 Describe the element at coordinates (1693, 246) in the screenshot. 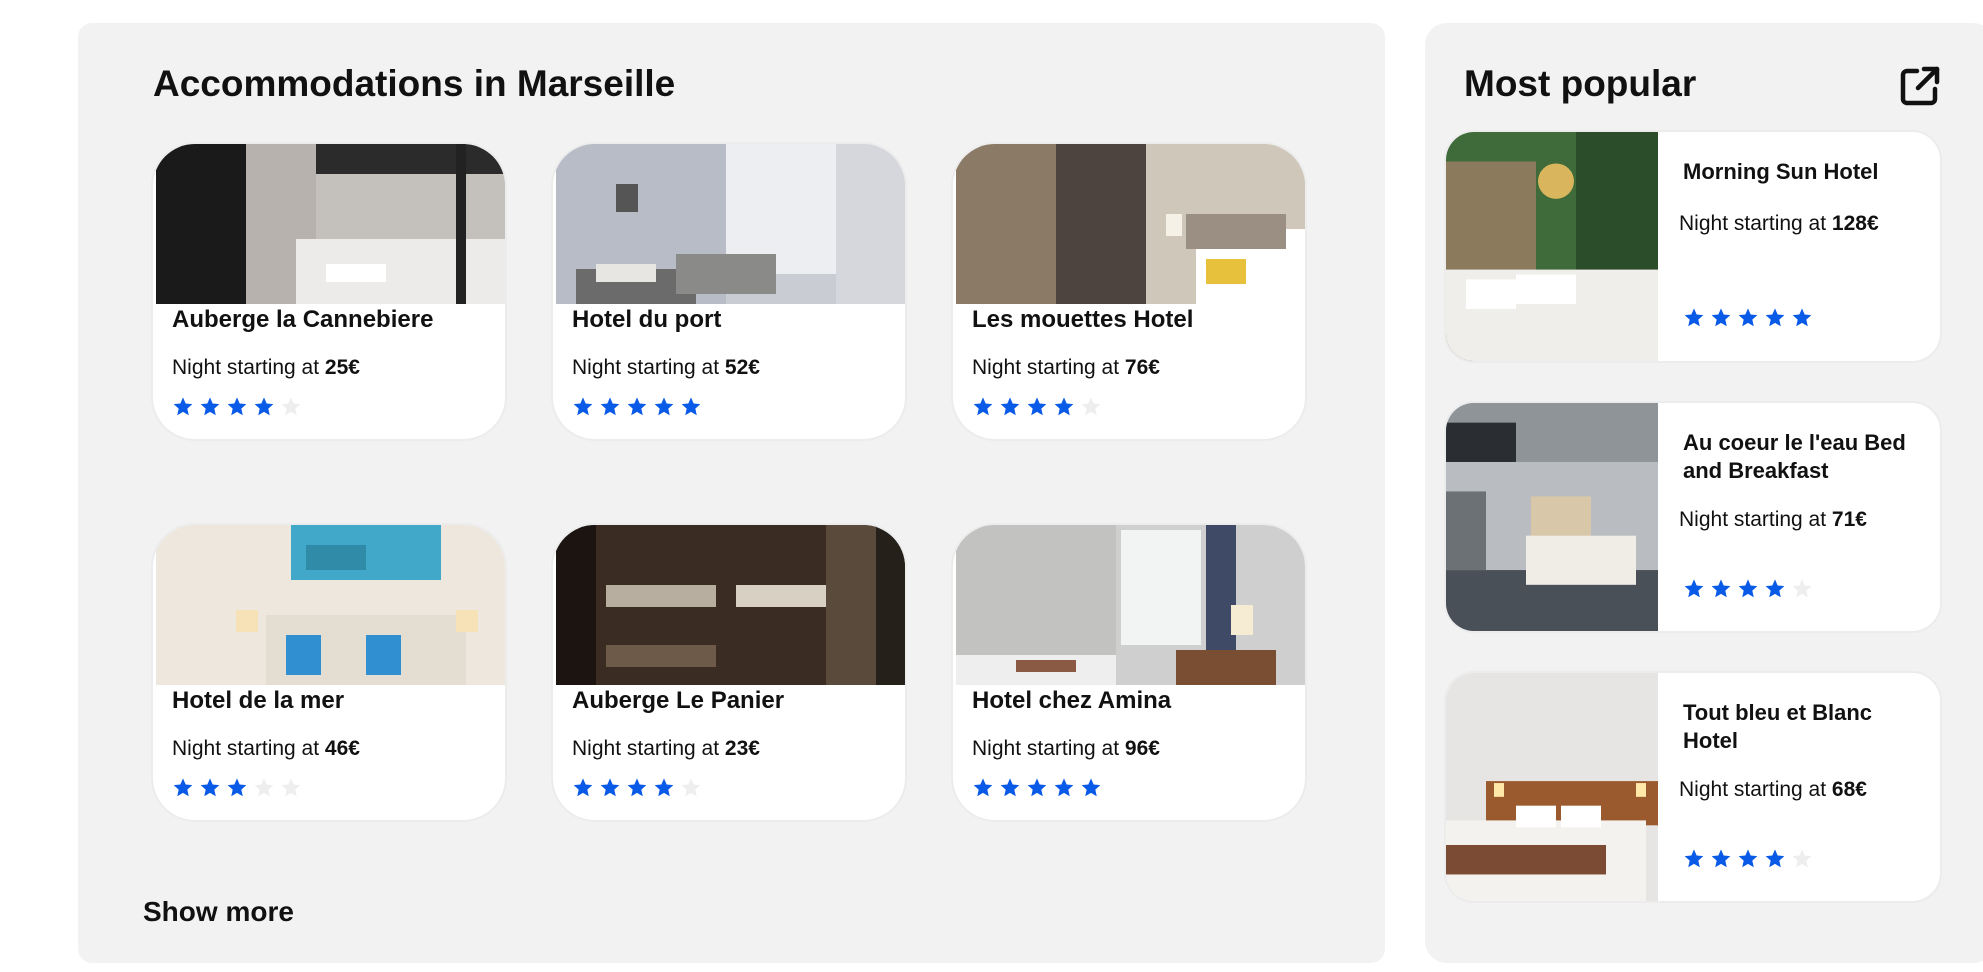

I see `popular-hotel-card: Morning Sun Hotel Night starting at 128€` at that location.